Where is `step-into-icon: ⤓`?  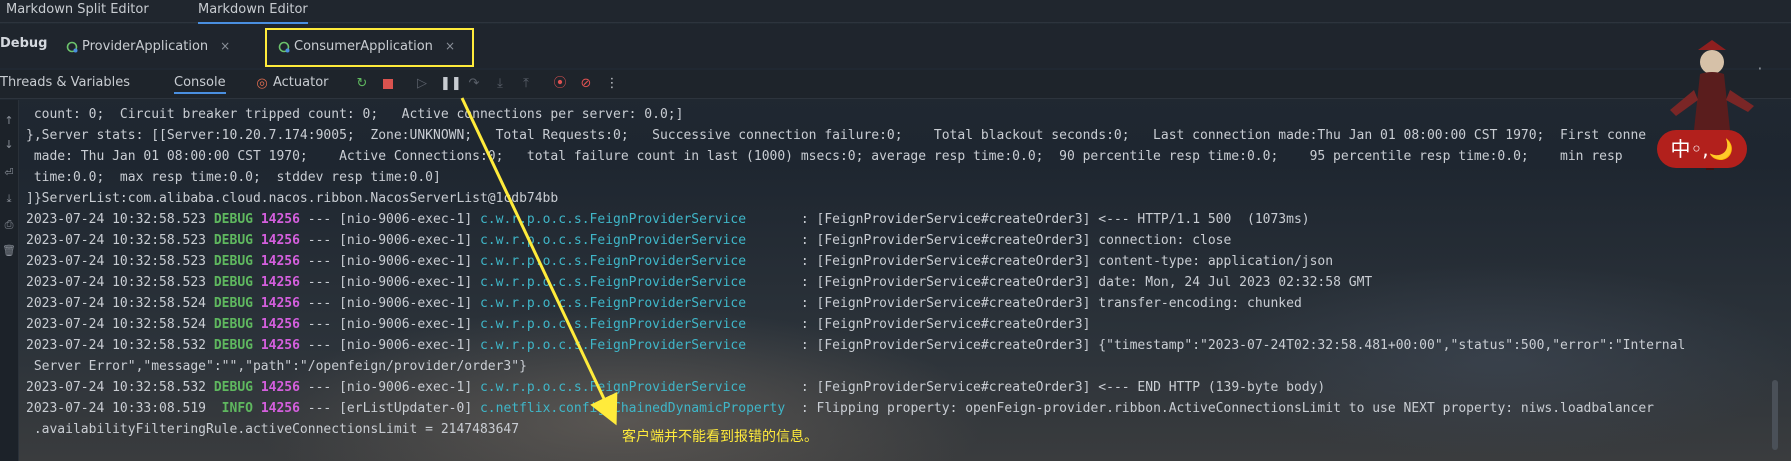
step-into-icon: ⤓ is located at coordinates (500, 84).